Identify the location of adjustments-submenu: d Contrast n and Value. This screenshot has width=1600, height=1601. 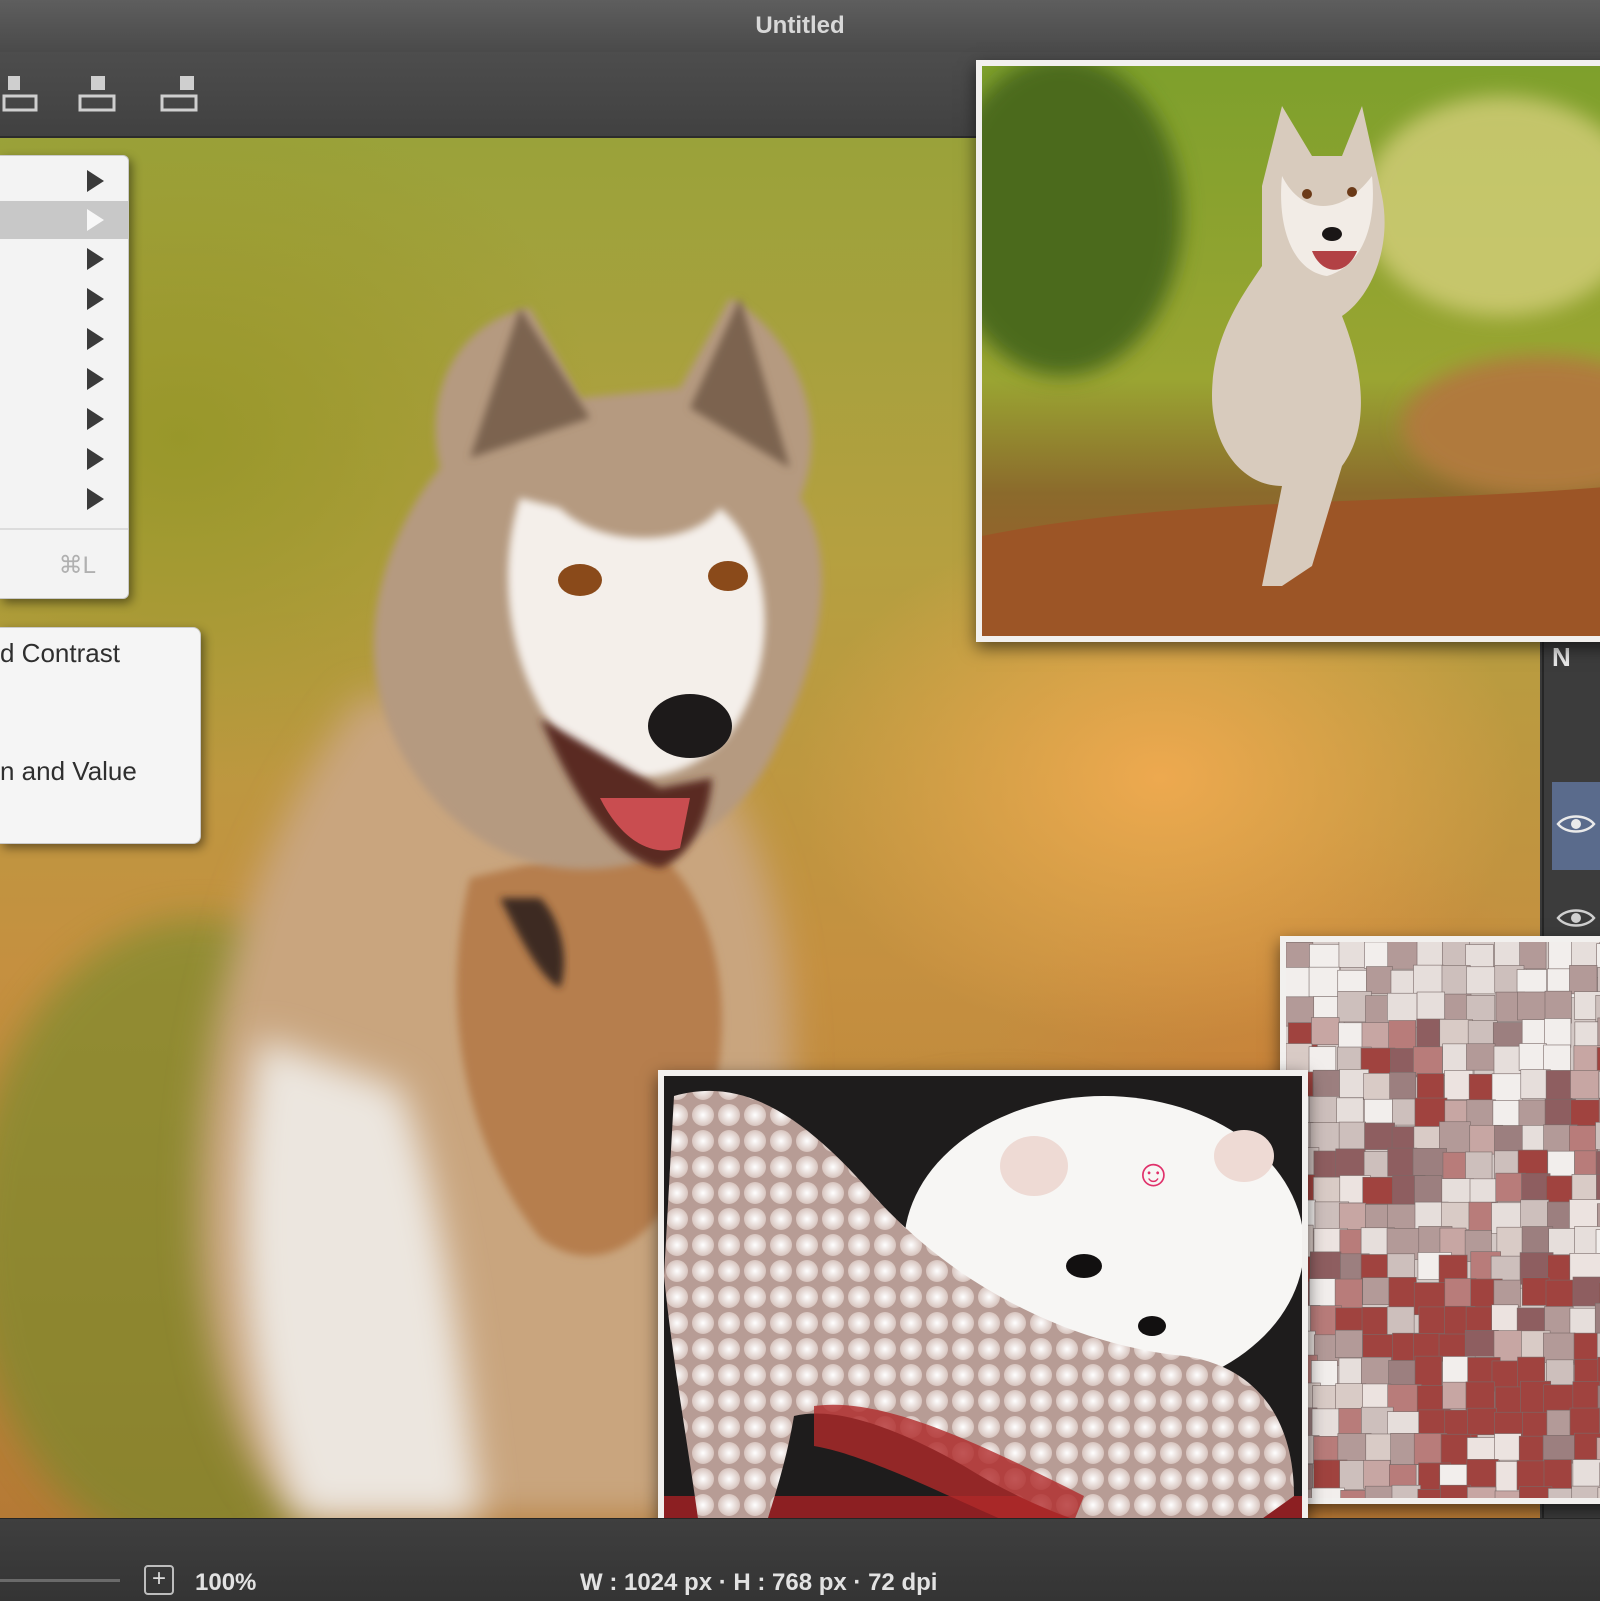
(100, 735).